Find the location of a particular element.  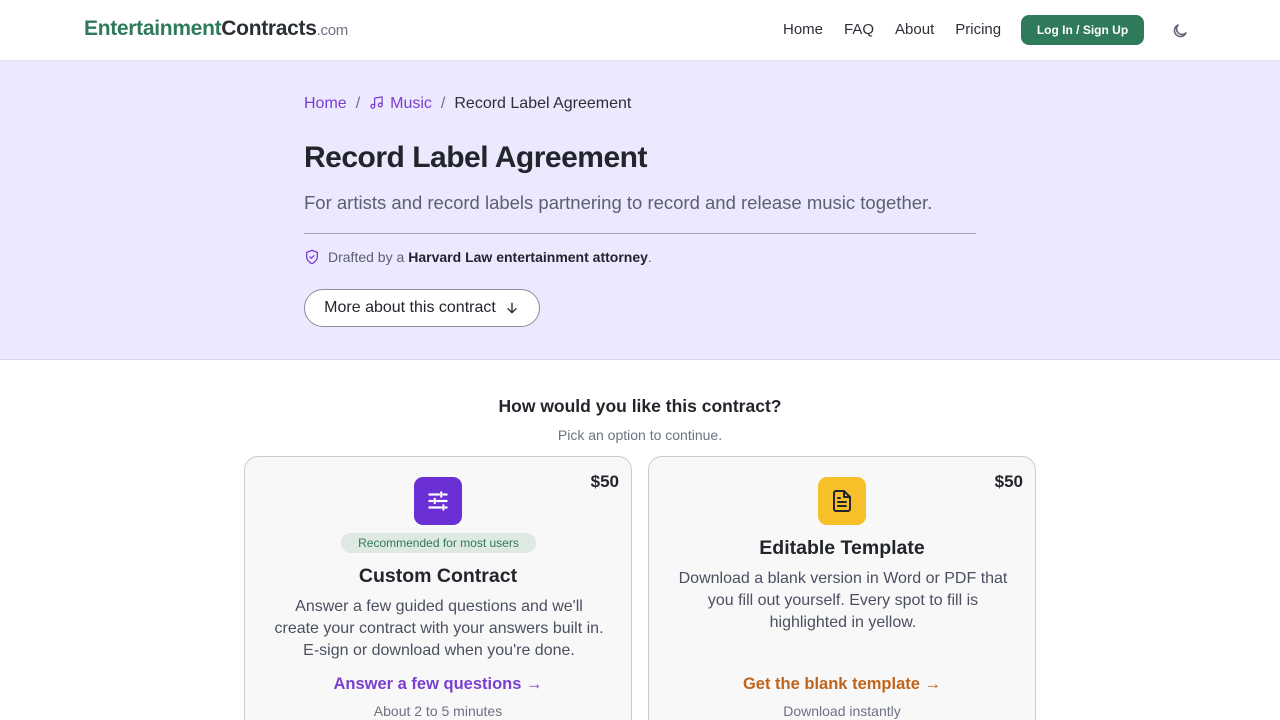

arrow-down-icon is located at coordinates (512, 308).